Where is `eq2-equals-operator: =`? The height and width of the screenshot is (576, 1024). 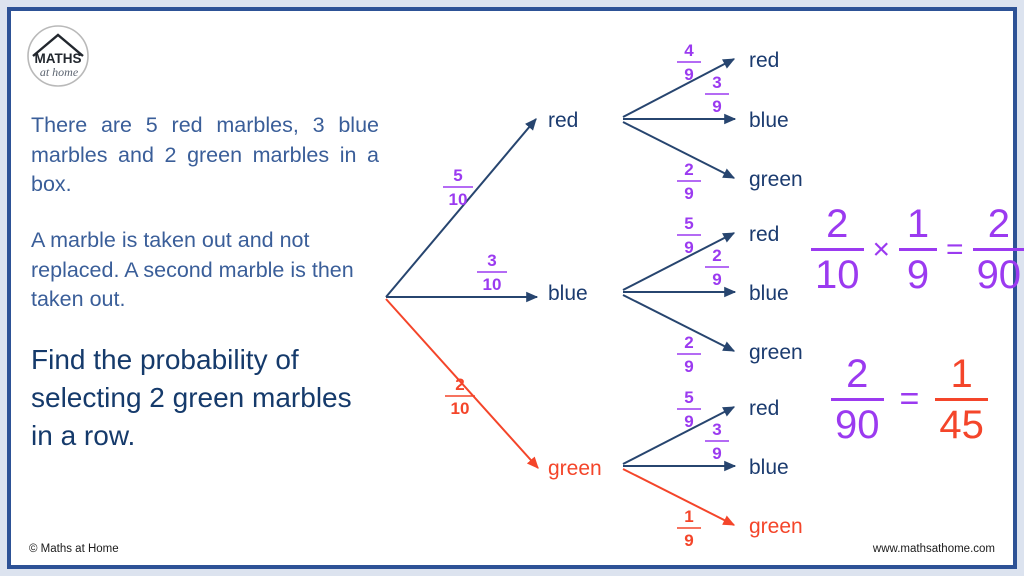
eq2-equals-operator: = is located at coordinates (909, 399).